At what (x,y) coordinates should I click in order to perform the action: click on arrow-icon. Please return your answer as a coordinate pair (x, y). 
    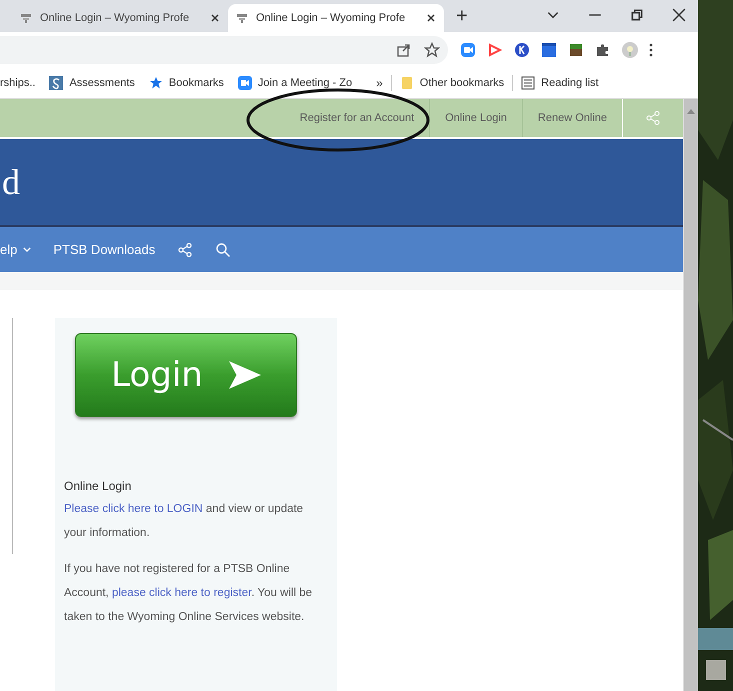
    Looking at the image, I should click on (244, 375).